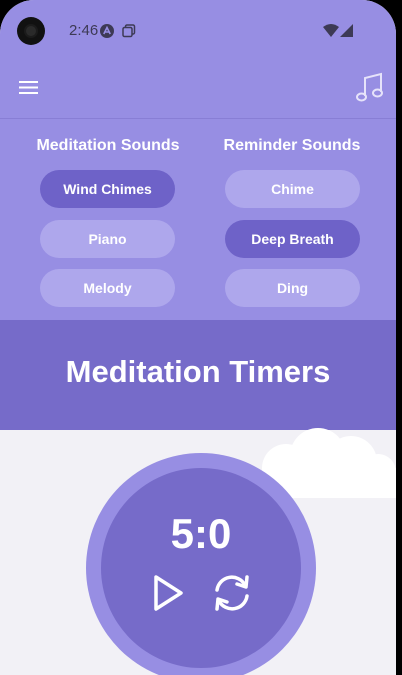  Describe the element at coordinates (346, 30) in the screenshot. I see `cellular-signal-icon` at that location.